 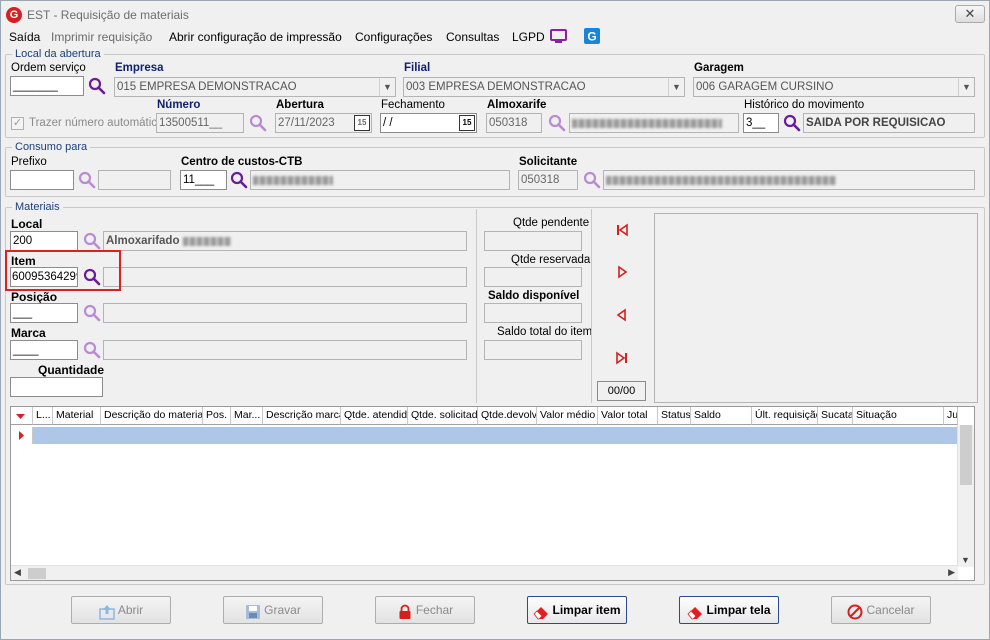 I want to click on menu-saida: Saída, so click(x=24, y=37).